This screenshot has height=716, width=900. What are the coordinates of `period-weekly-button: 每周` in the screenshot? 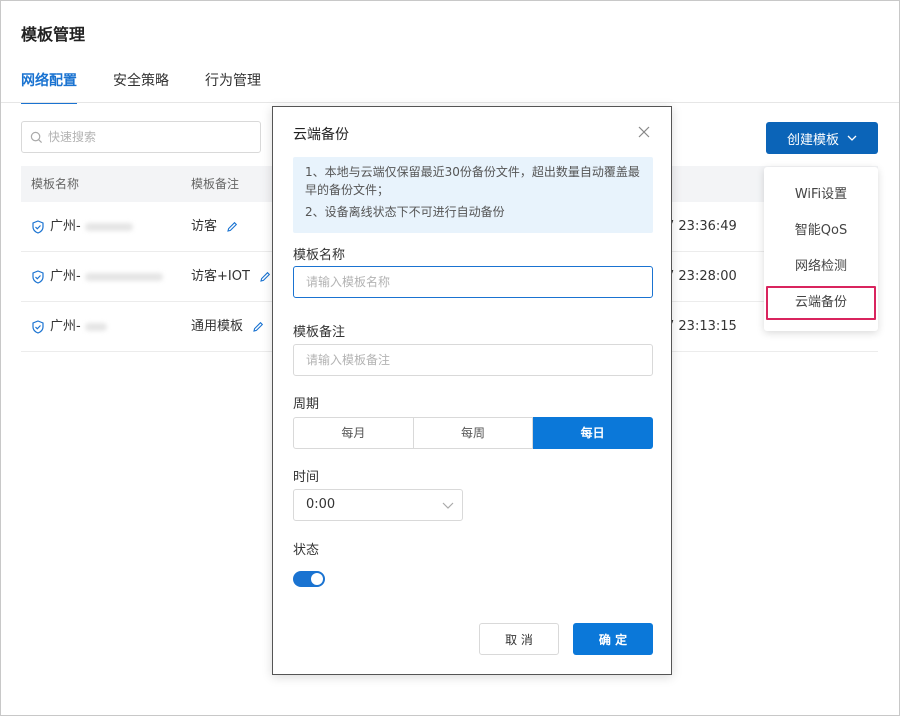 It's located at (473, 433).